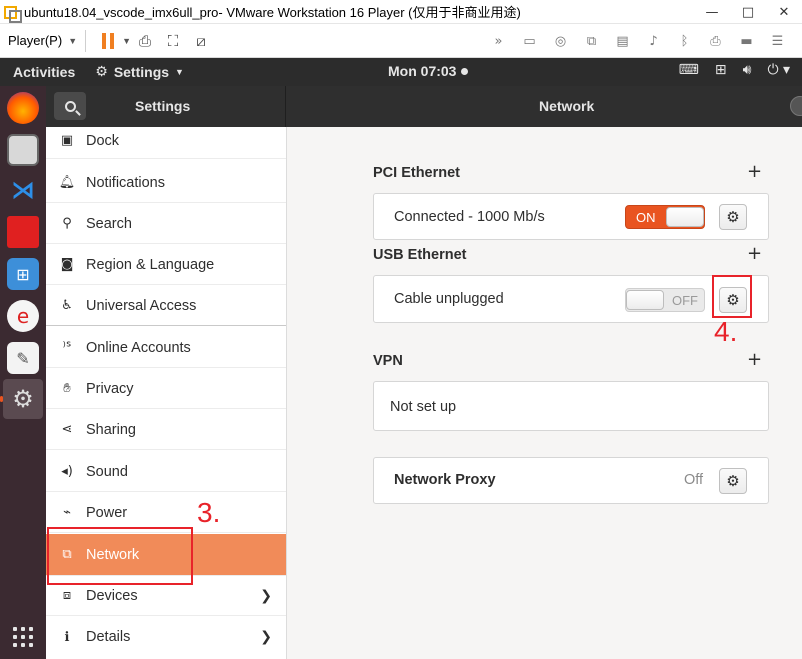 The width and height of the screenshot is (802, 659). Describe the element at coordinates (110, 388) in the screenshot. I see `sidebar-item-label: Privacy` at that location.